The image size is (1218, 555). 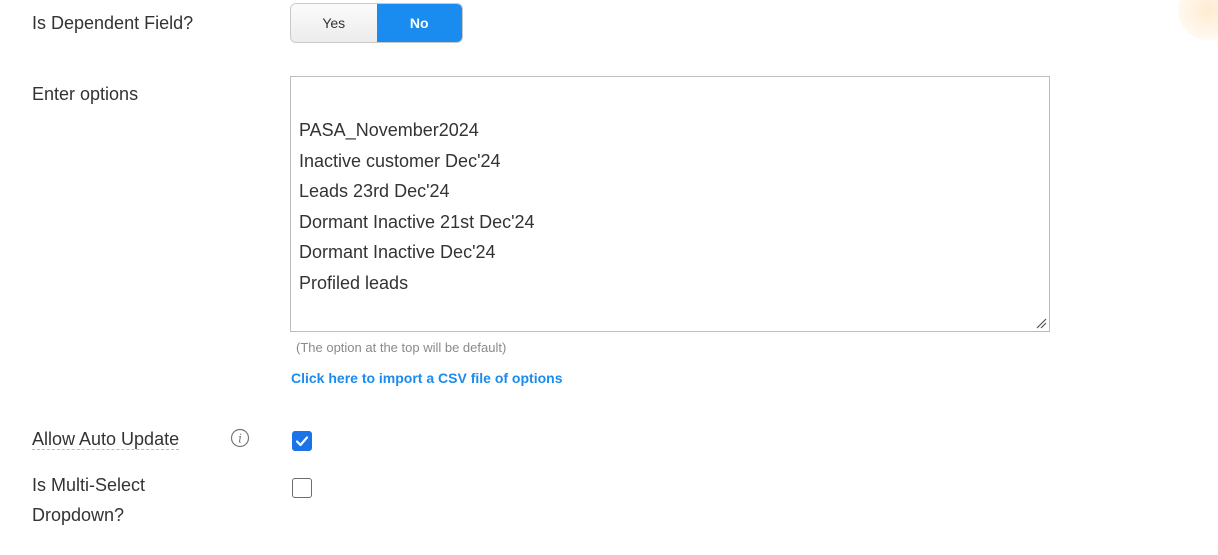 I want to click on auto-update-label: Allow Auto Update, so click(x=106, y=439).